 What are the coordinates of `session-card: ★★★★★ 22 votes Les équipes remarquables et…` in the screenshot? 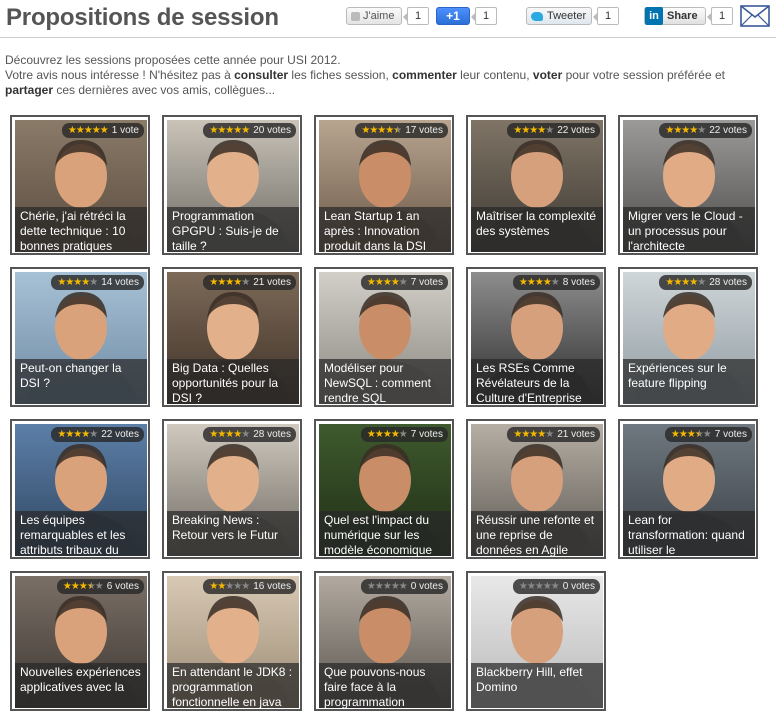 It's located at (80, 489).